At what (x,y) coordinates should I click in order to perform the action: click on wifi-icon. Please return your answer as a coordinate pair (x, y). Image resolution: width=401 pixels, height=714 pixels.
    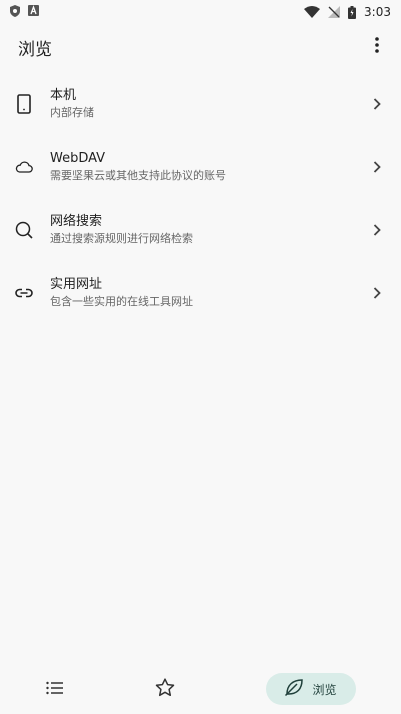
    Looking at the image, I should click on (312, 12).